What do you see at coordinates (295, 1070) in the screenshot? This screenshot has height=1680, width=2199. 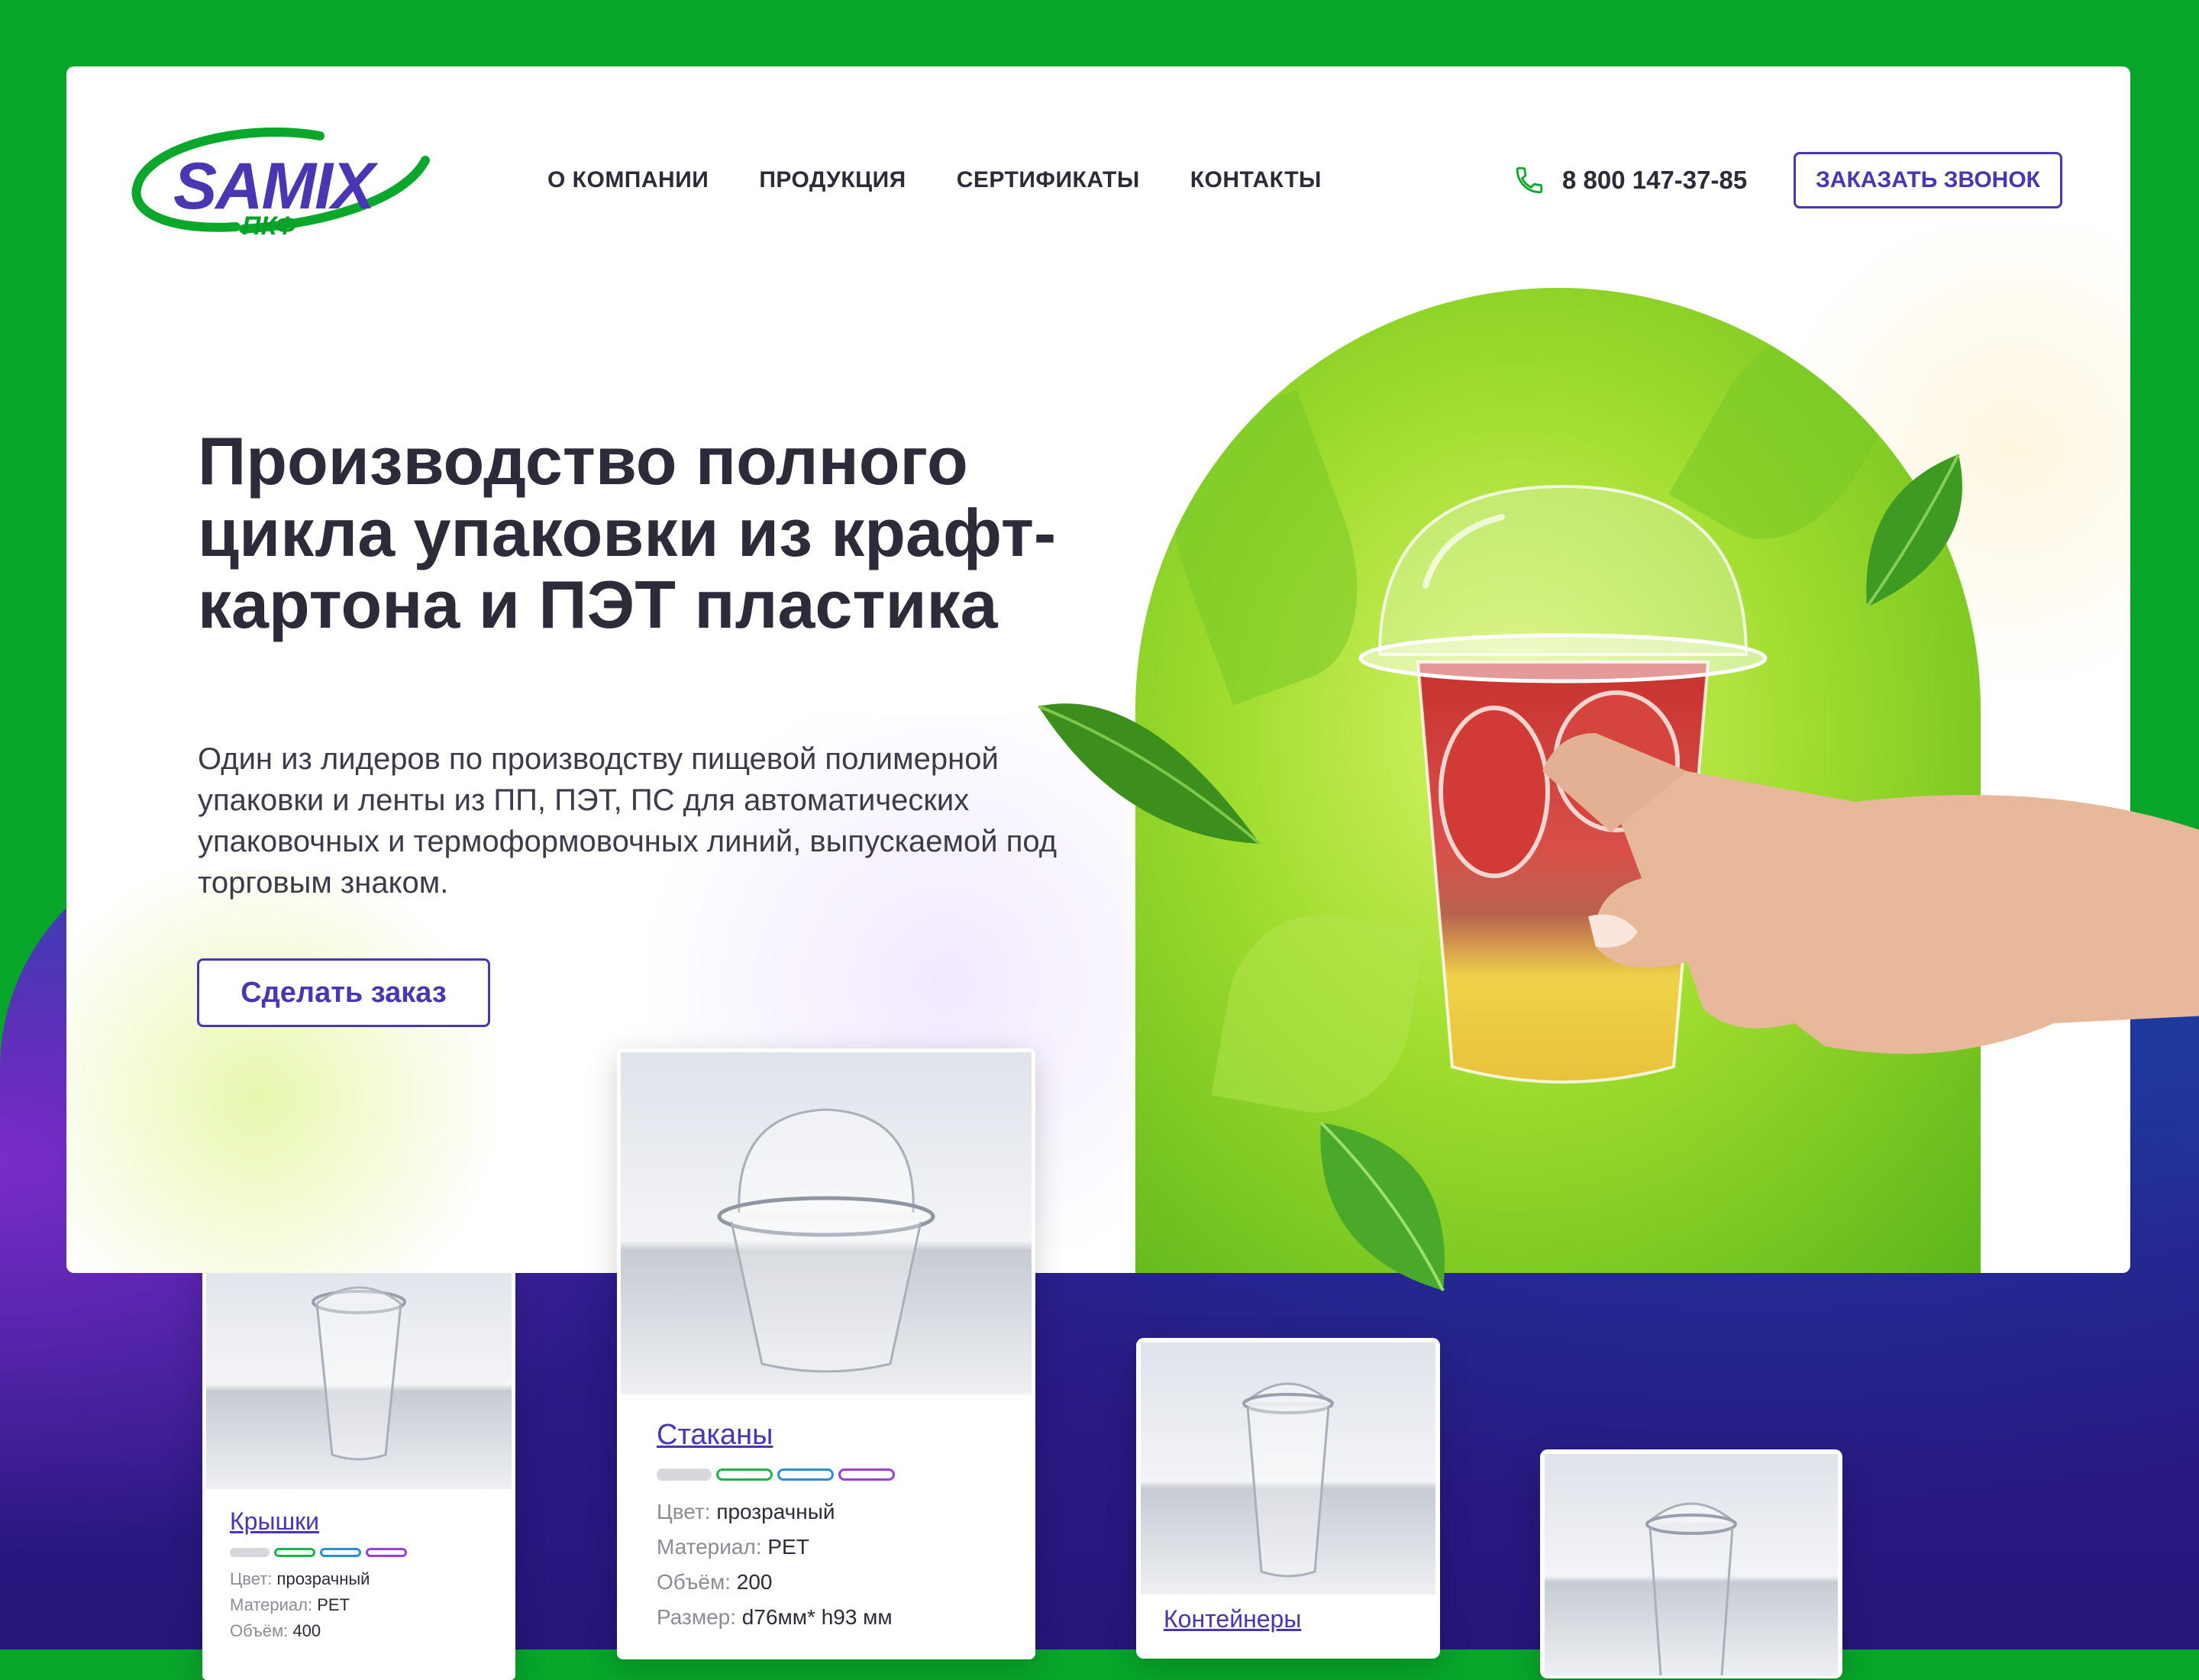 I see `decor-glow` at bounding box center [295, 1070].